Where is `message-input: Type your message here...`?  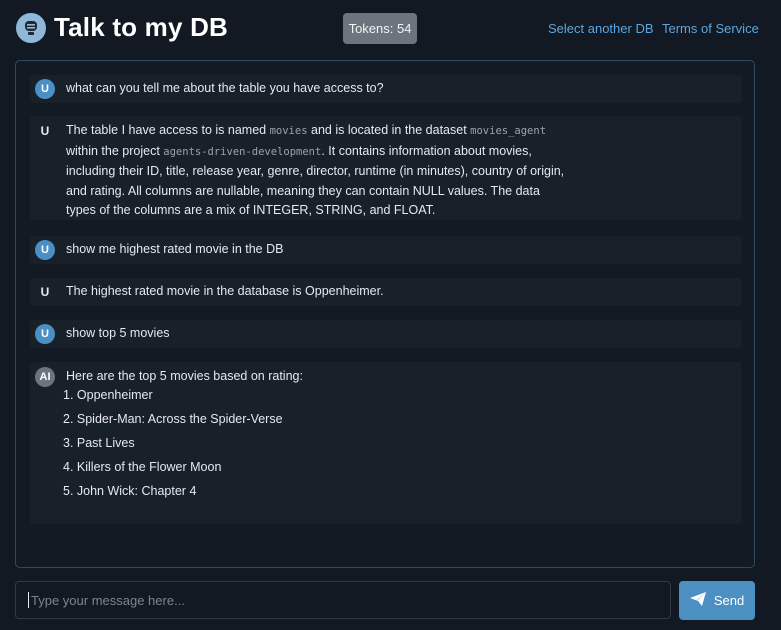 message-input: Type your message here... is located at coordinates (343, 600).